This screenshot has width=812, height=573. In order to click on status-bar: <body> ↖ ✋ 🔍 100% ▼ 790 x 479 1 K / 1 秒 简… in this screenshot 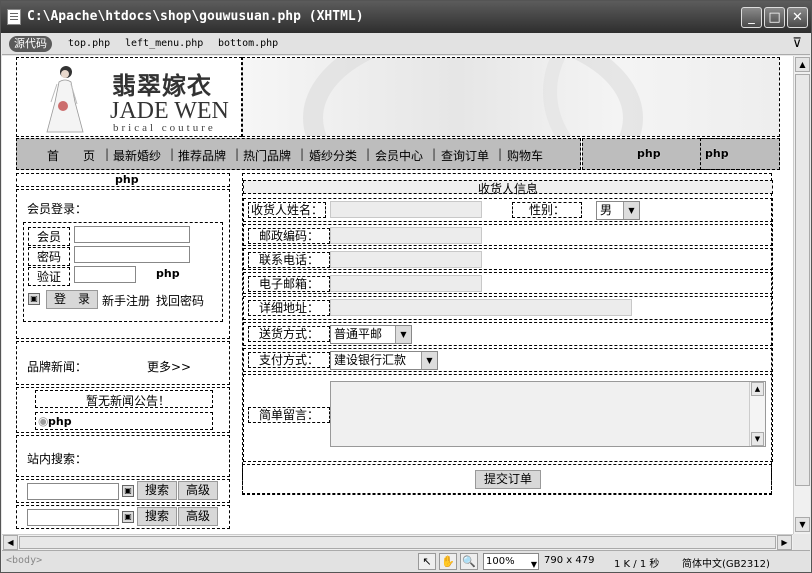, I will do `click(406, 561)`.